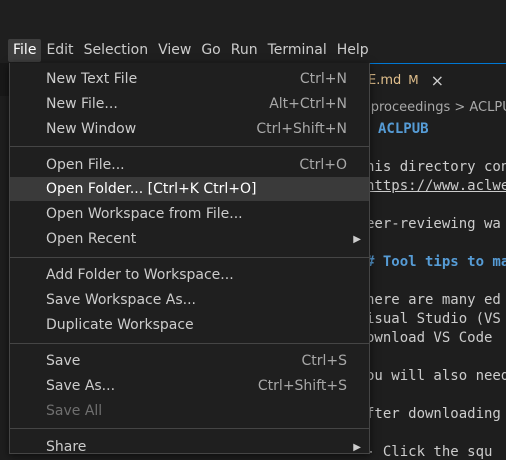  What do you see at coordinates (324, 361) in the screenshot?
I see `menu-item-shortcut: Ctrl+S` at bounding box center [324, 361].